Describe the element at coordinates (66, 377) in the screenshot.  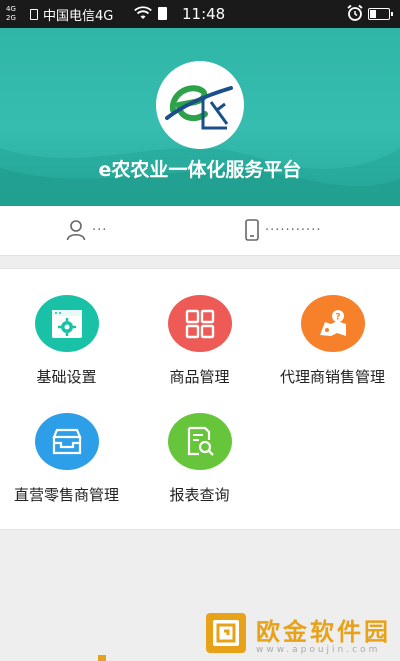
I see `menu-label: 基础设置` at that location.